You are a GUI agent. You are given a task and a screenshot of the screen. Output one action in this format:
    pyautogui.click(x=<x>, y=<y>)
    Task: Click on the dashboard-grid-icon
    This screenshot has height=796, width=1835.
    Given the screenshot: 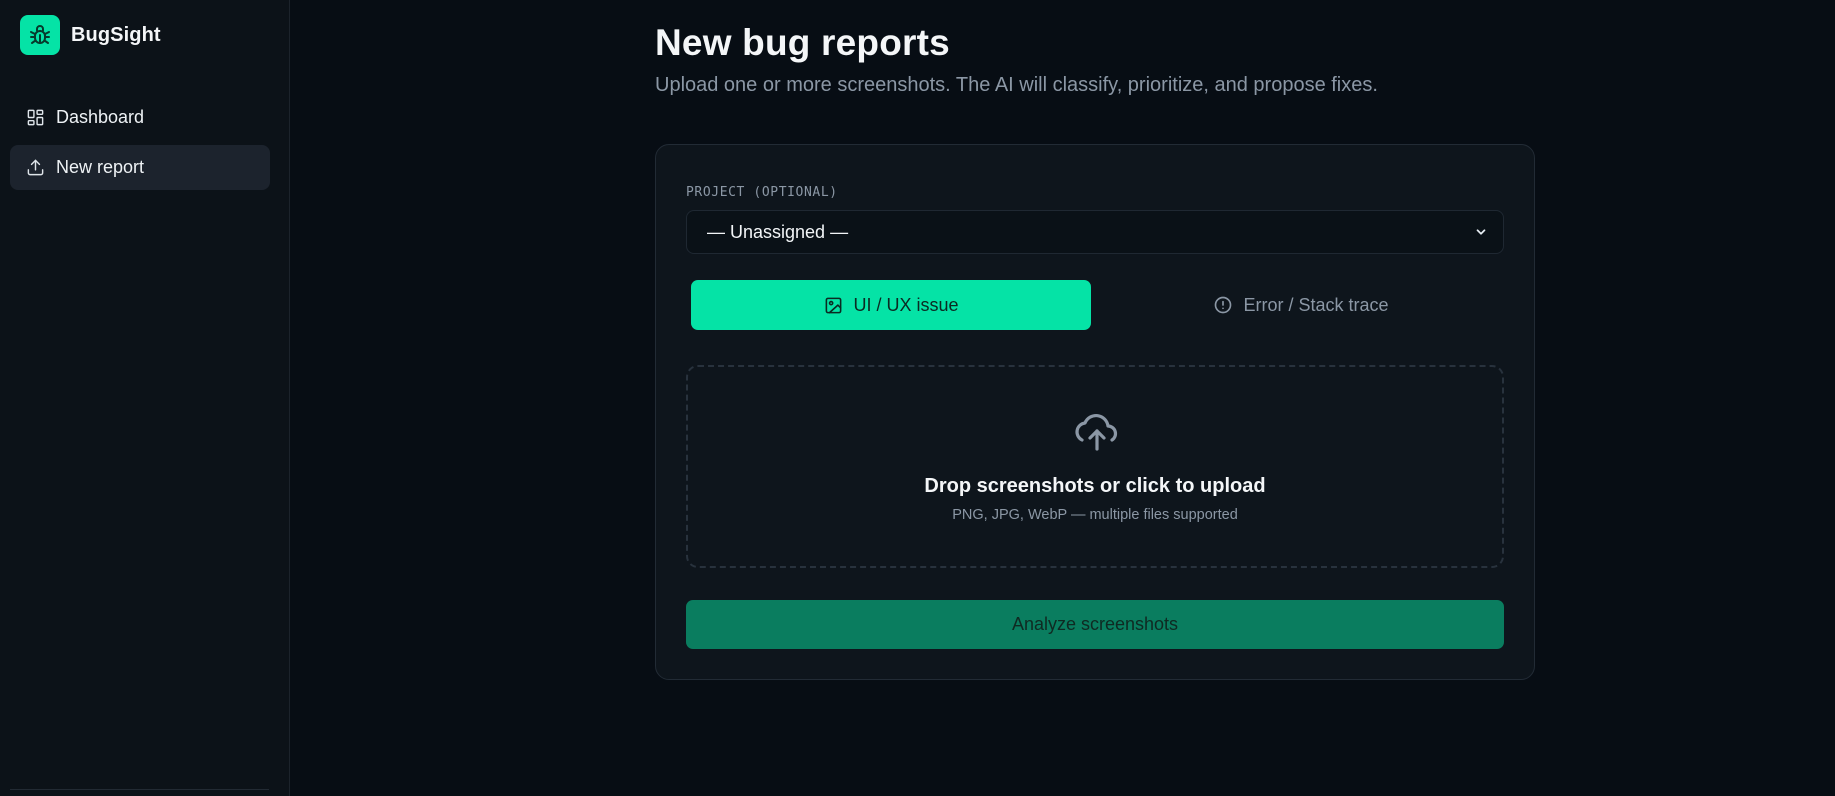 What is the action you would take?
    pyautogui.click(x=35, y=118)
    